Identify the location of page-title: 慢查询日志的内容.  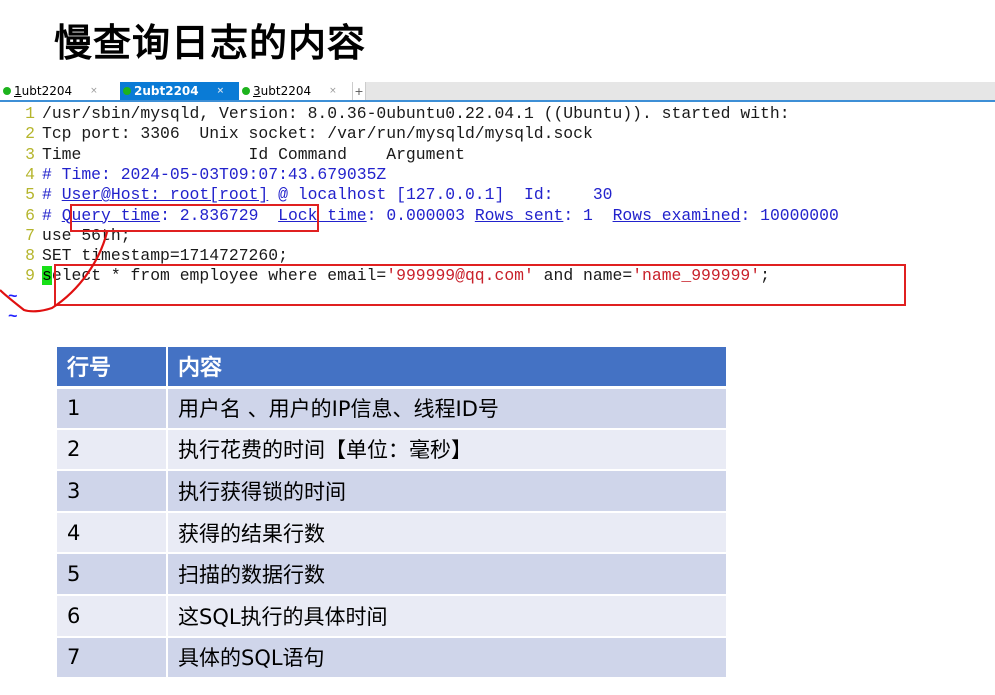
(210, 43).